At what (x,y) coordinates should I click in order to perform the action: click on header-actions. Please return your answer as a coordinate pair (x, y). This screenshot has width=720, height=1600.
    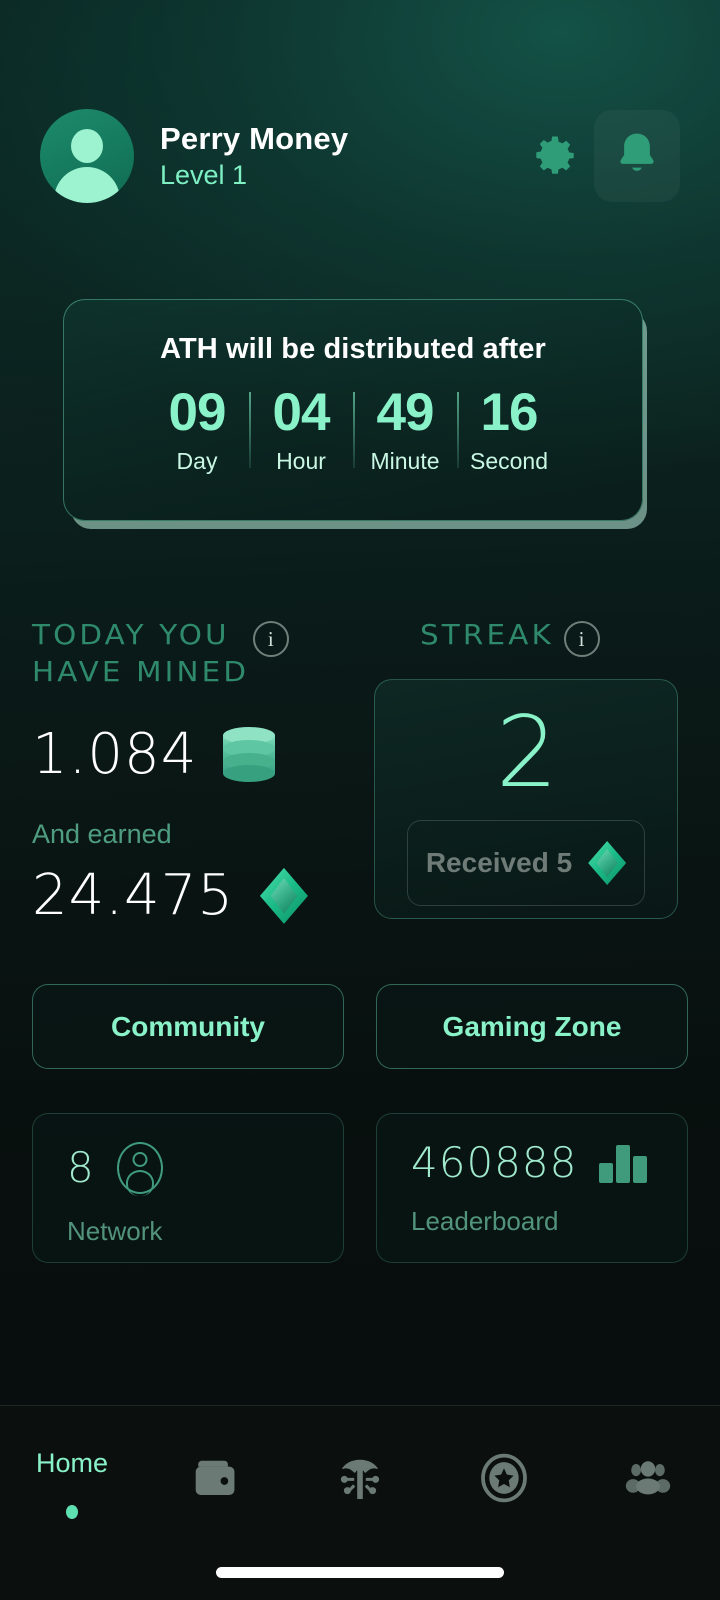
    Looking at the image, I should click on (603, 156).